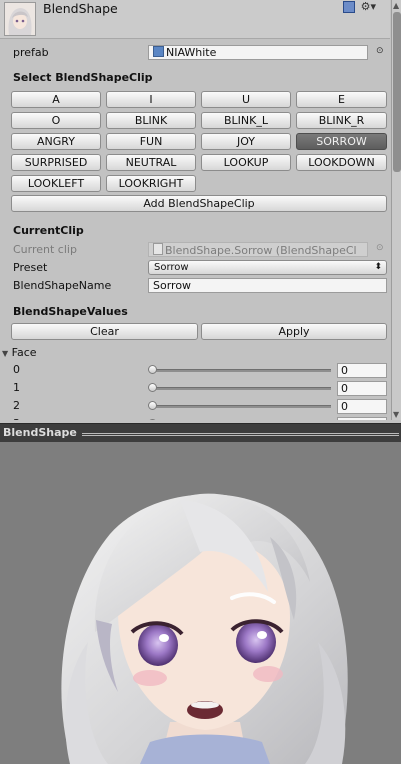 This screenshot has height=764, width=401. Describe the element at coordinates (16, 387) in the screenshot. I see `blendshape-index-label: 1` at that location.